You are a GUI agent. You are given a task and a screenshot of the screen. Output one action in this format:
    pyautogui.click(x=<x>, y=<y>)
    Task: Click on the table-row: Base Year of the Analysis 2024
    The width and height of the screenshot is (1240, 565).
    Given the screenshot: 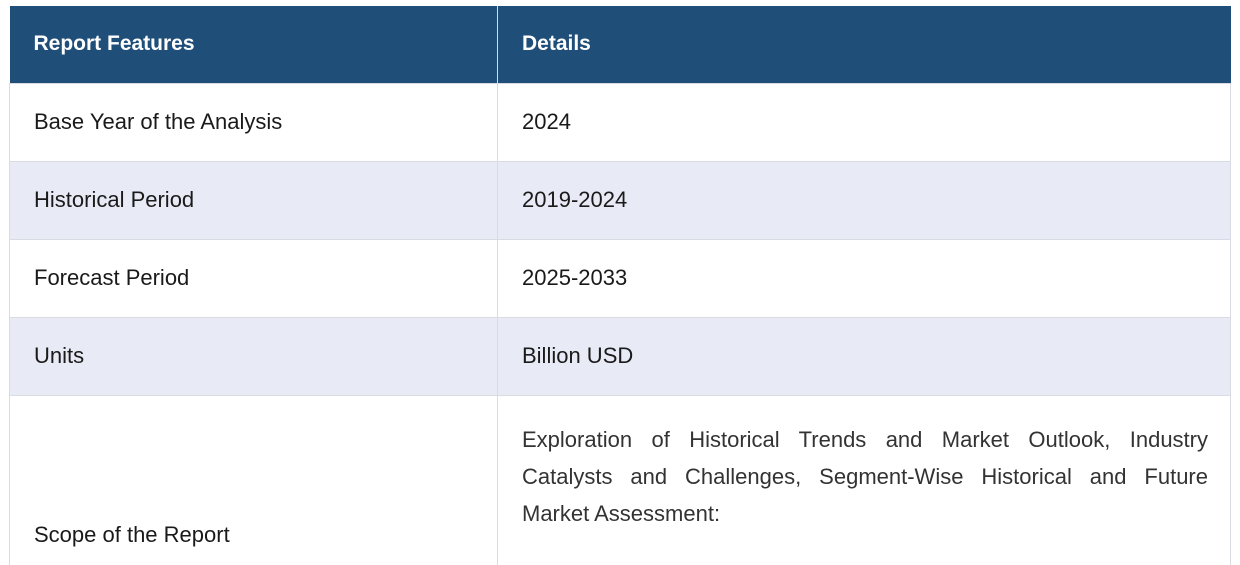 What is the action you would take?
    pyautogui.click(x=620, y=121)
    